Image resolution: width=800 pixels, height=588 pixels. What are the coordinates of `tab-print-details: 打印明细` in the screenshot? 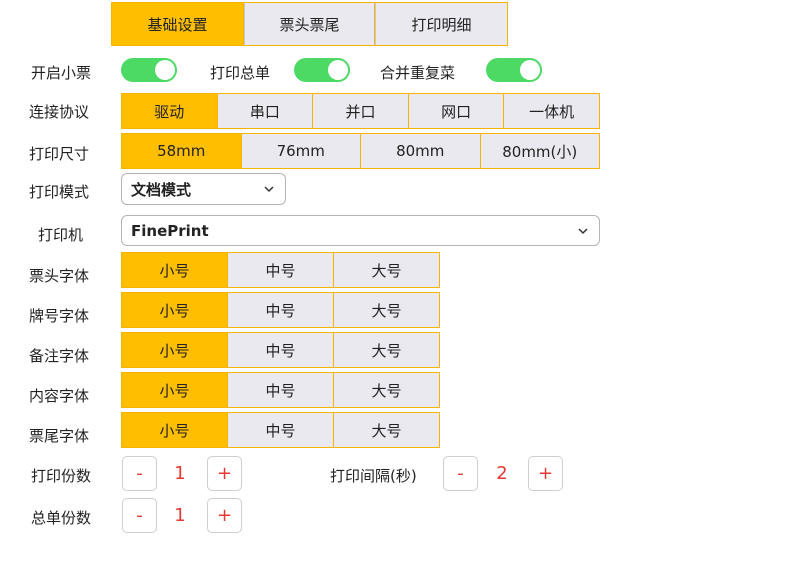 It's located at (441, 24).